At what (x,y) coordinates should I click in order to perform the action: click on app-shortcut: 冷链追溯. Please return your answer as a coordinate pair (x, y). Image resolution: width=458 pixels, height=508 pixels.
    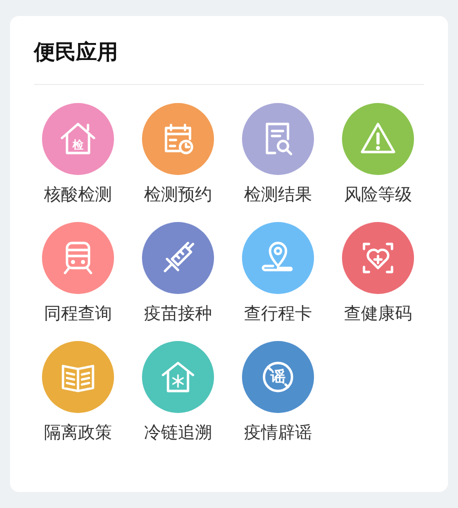
    Looking at the image, I should click on (178, 392).